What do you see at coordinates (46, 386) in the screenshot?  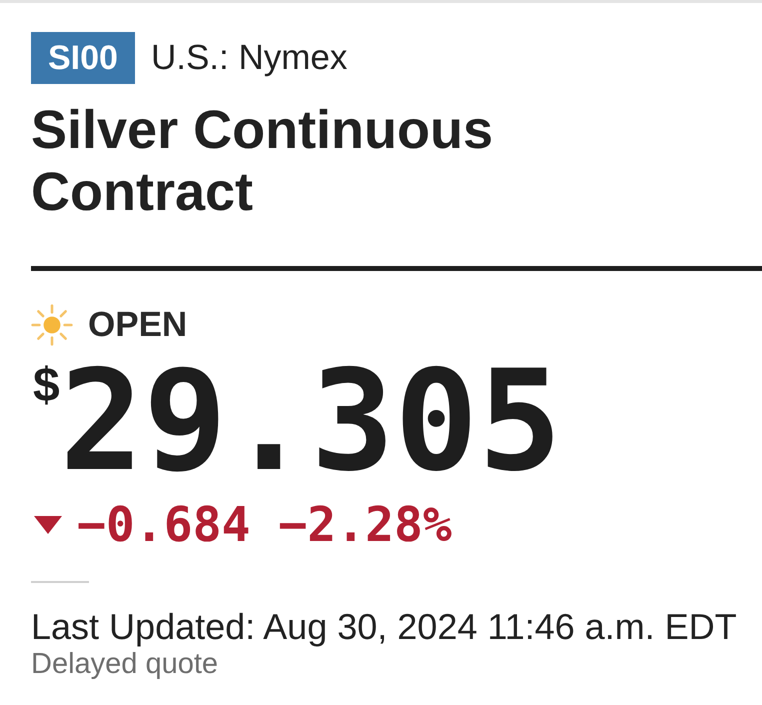 I see `currency-symbol: $` at bounding box center [46, 386].